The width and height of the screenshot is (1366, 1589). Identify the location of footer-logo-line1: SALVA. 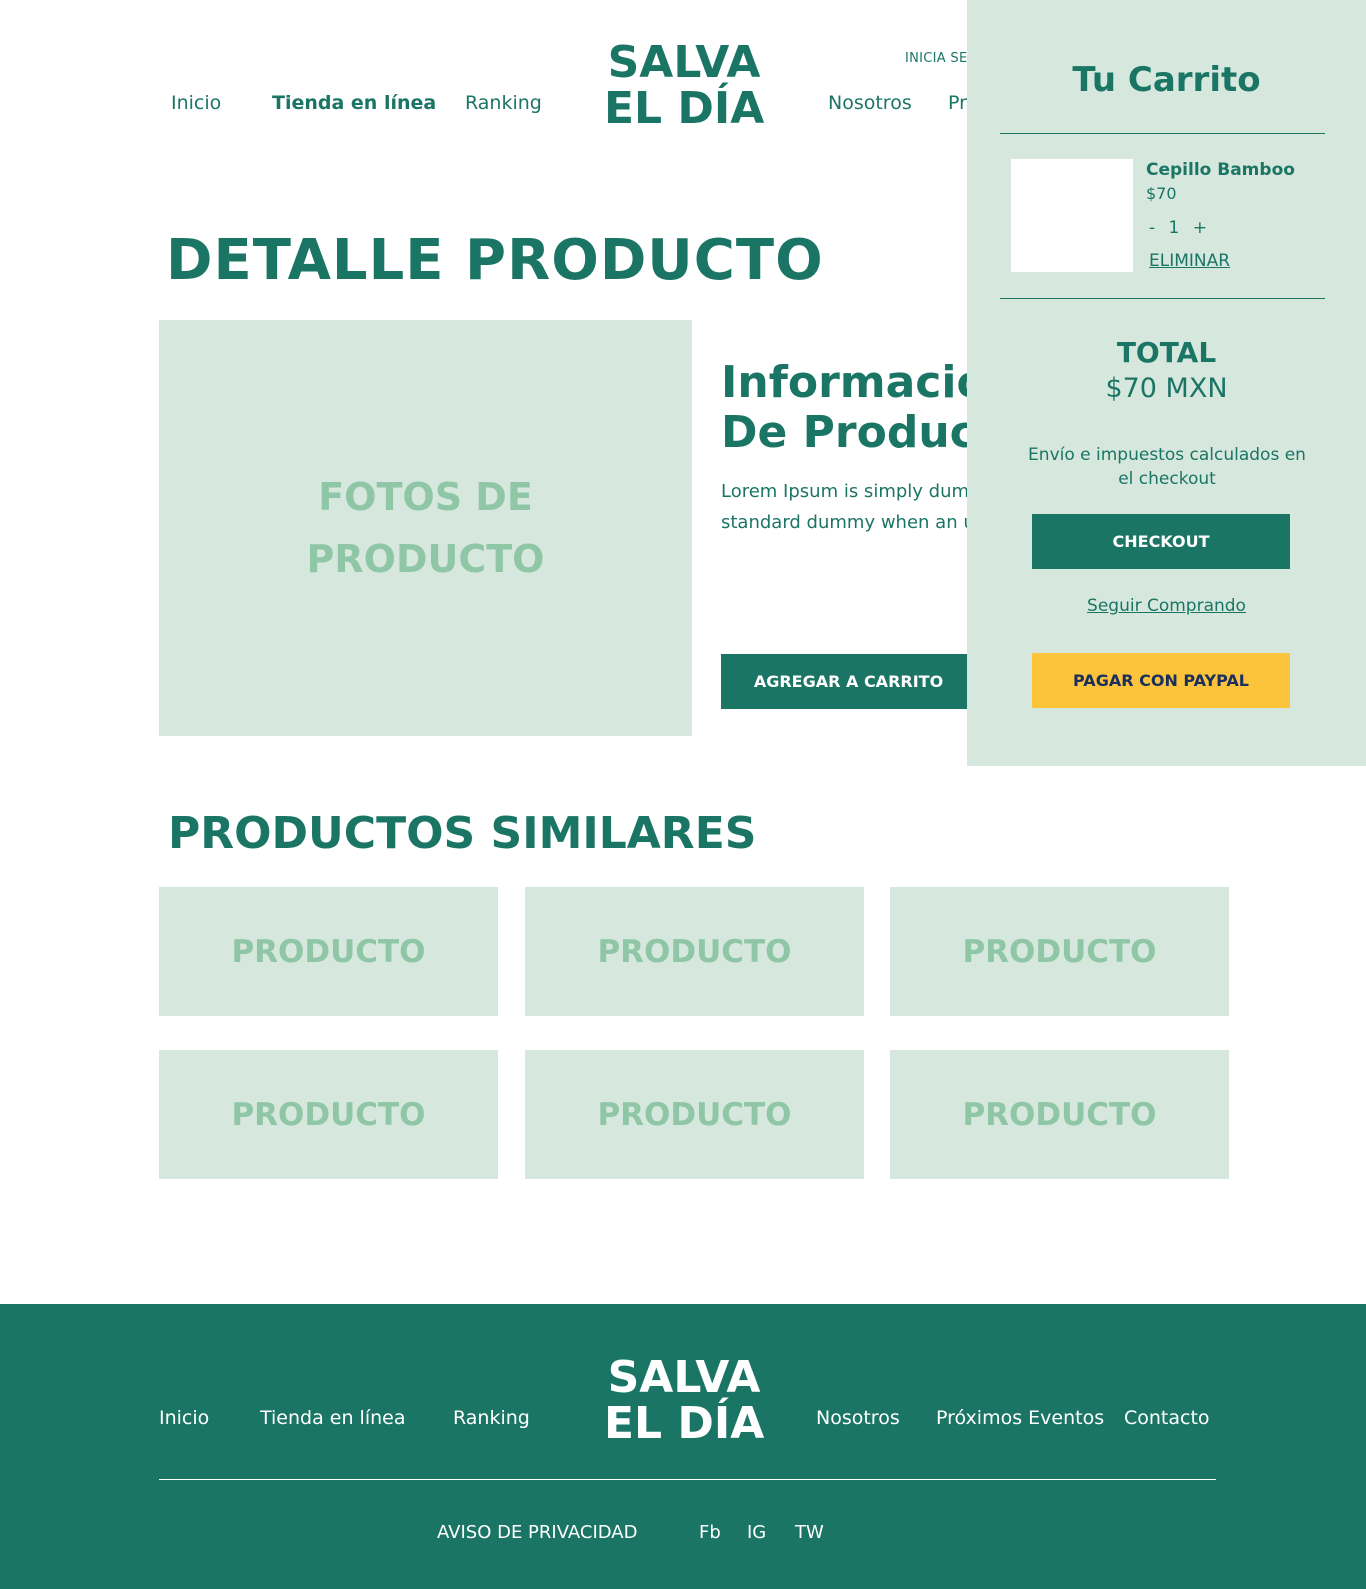
(684, 1377).